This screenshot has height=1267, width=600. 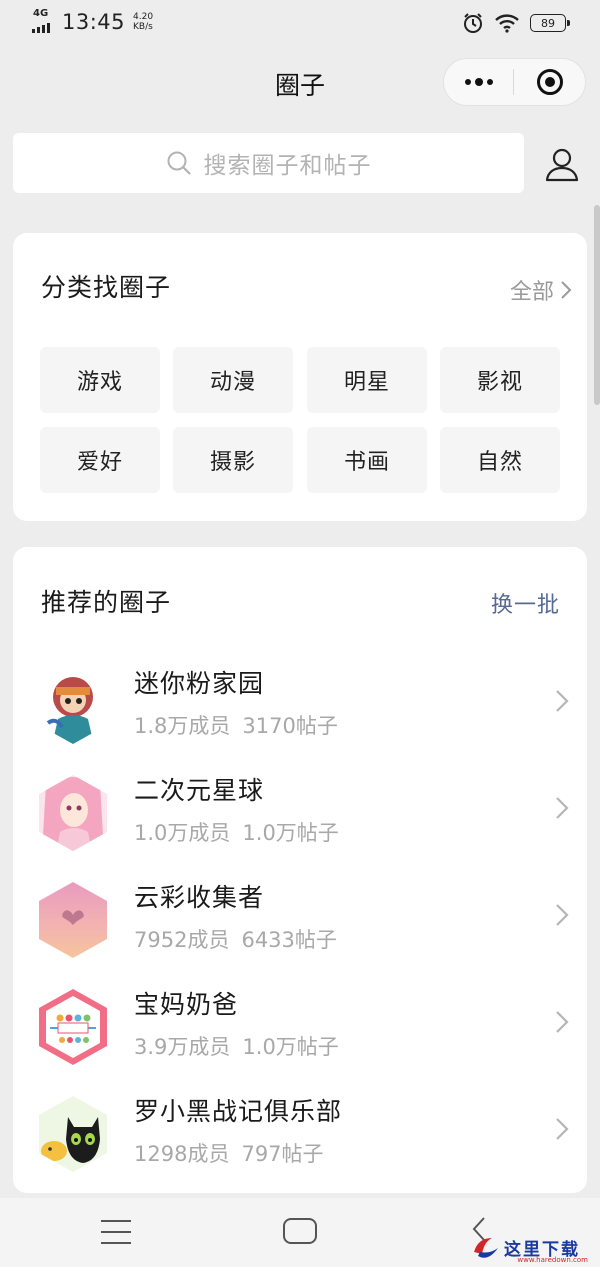 I want to click on circle-members: 1298成员, so click(x=182, y=1154).